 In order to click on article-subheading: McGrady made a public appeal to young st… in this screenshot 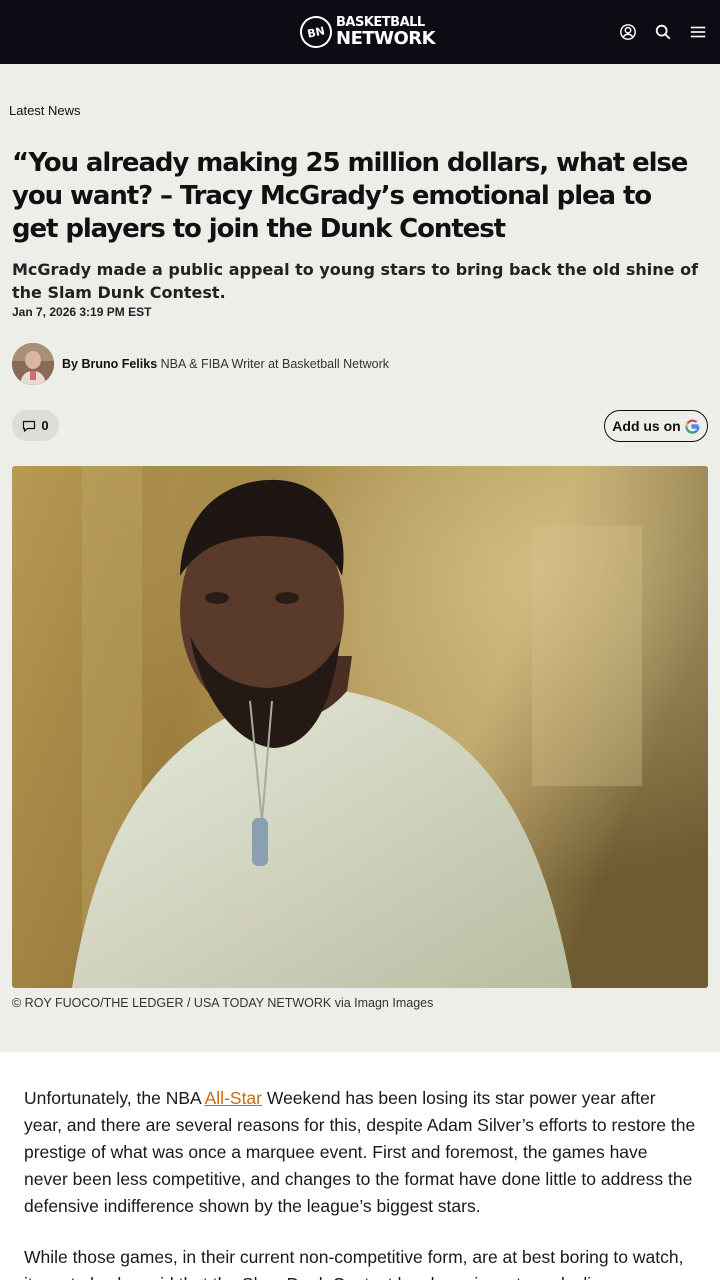, I will do `click(355, 281)`.